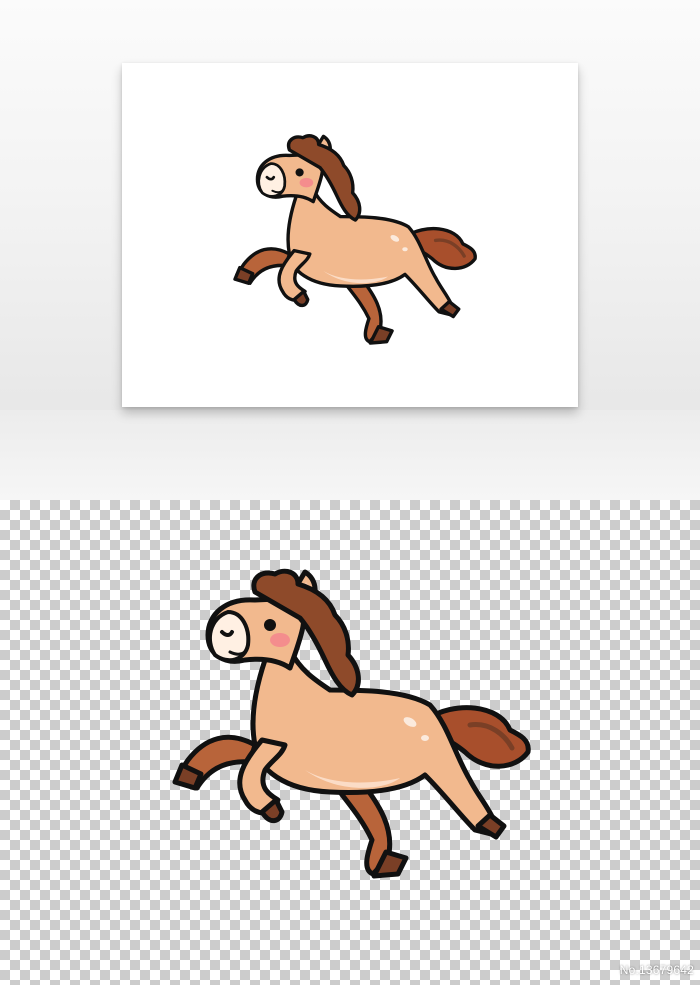 The width and height of the screenshot is (700, 985). I want to click on horse-illustration-small, so click(355, 239).